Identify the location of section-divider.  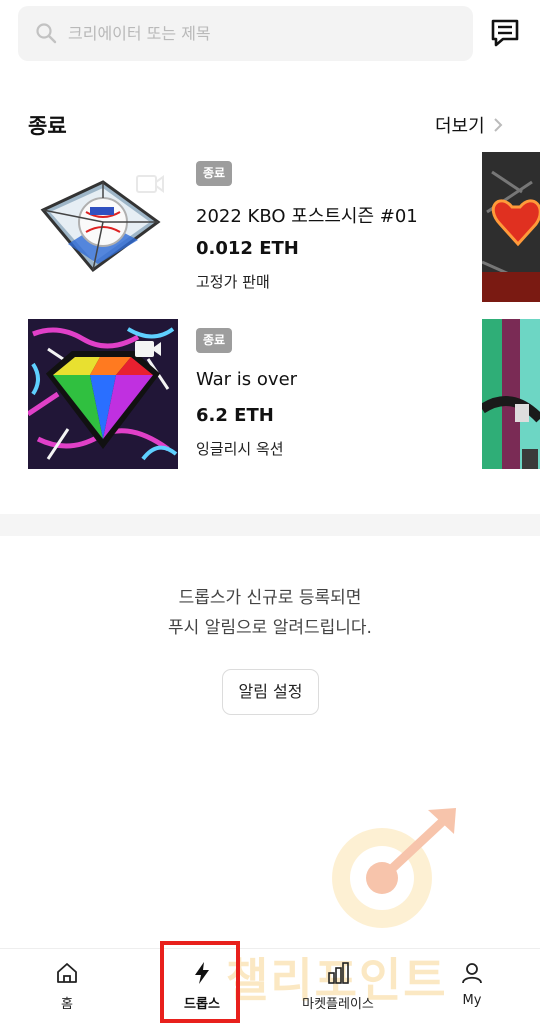
(270, 525).